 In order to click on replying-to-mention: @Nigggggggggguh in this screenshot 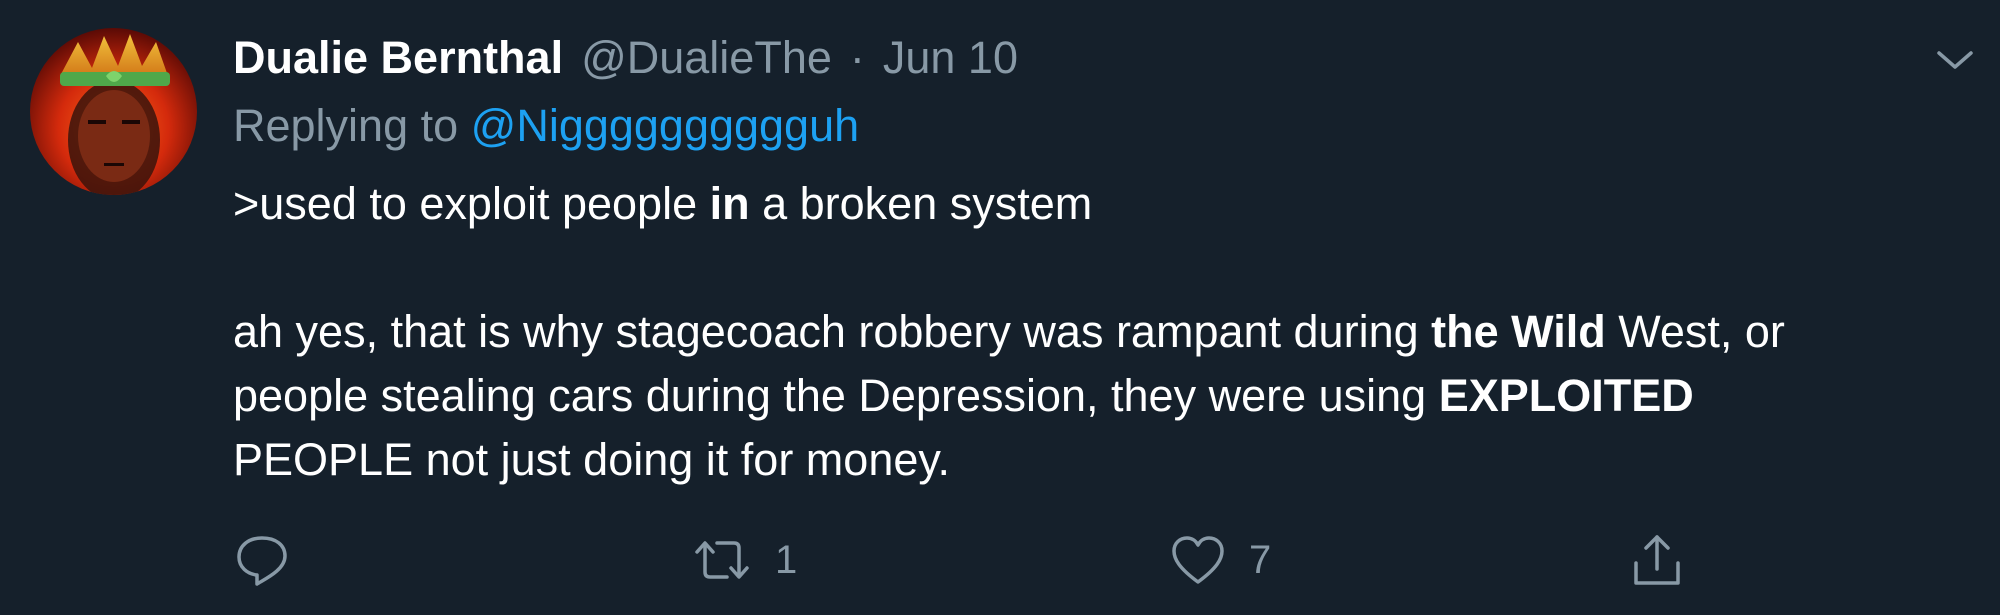, I will do `click(665, 125)`.